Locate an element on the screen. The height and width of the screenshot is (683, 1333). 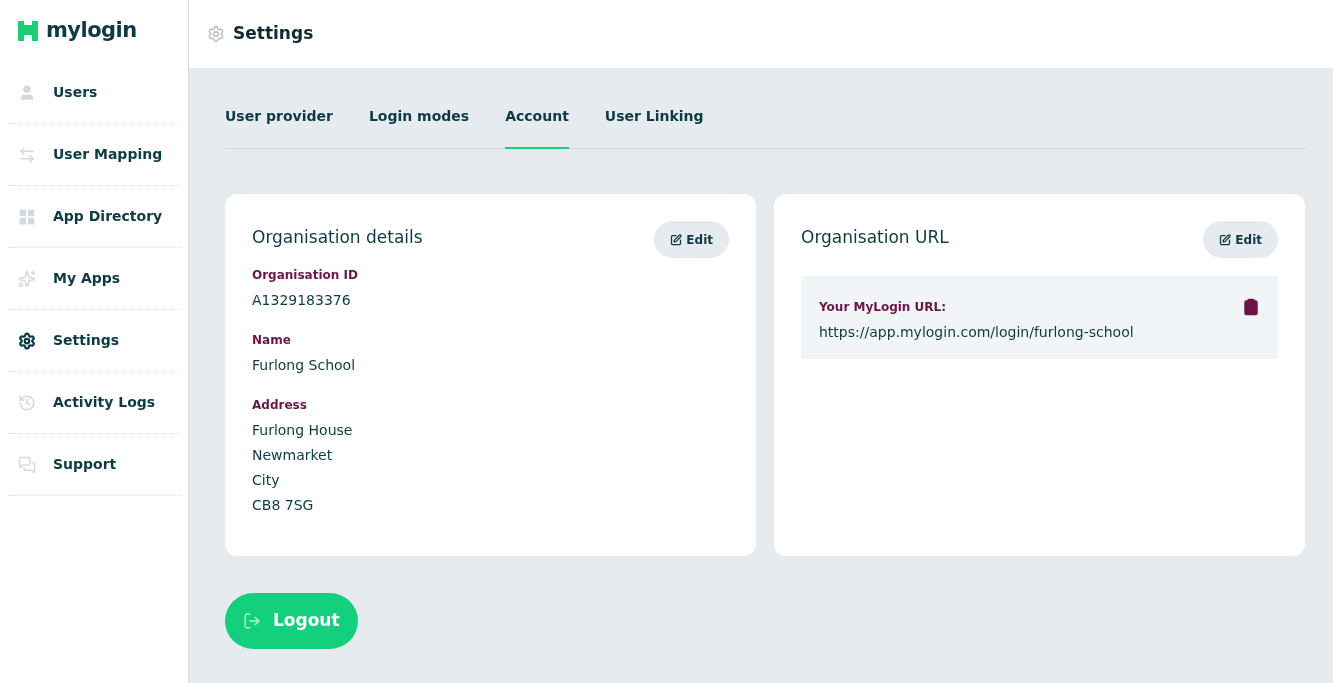
sidebar-item: Activity Logs is located at coordinates (94, 403).